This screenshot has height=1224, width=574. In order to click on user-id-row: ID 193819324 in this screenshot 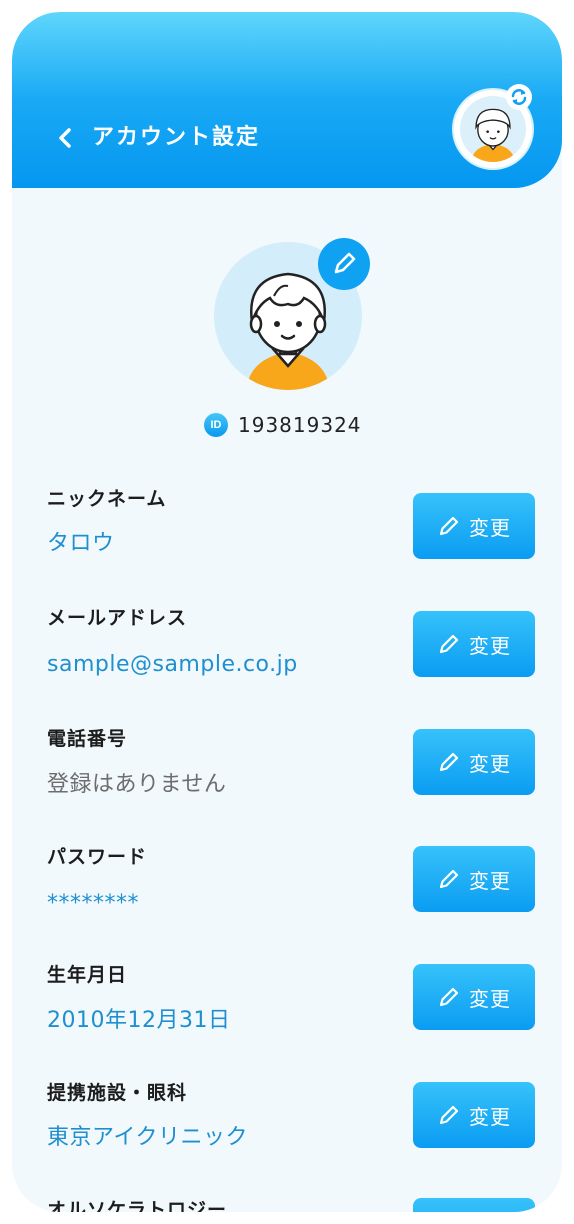, I will do `click(283, 425)`.